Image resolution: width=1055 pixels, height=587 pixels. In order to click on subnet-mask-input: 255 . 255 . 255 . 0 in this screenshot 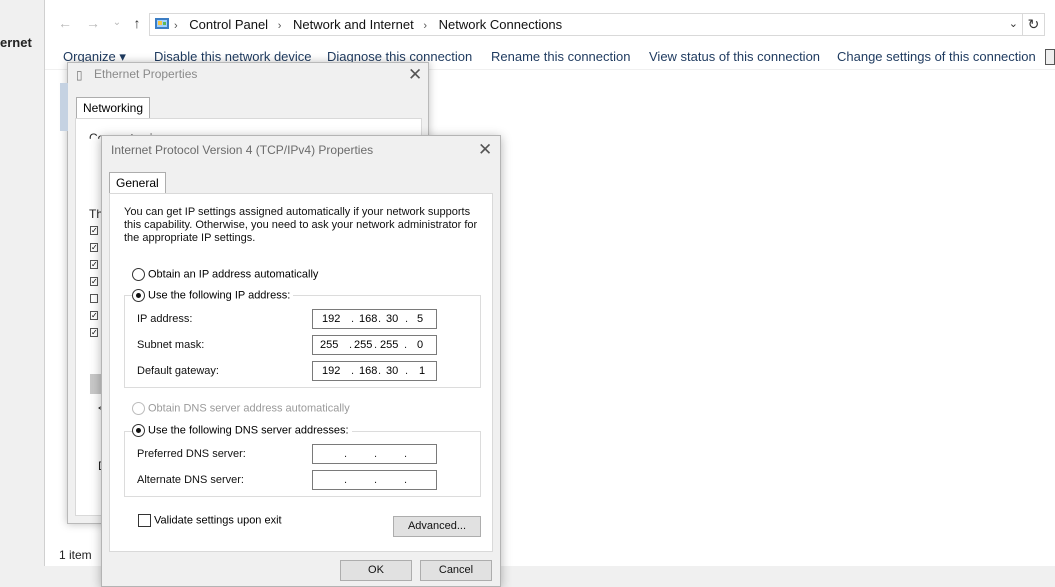, I will do `click(374, 345)`.